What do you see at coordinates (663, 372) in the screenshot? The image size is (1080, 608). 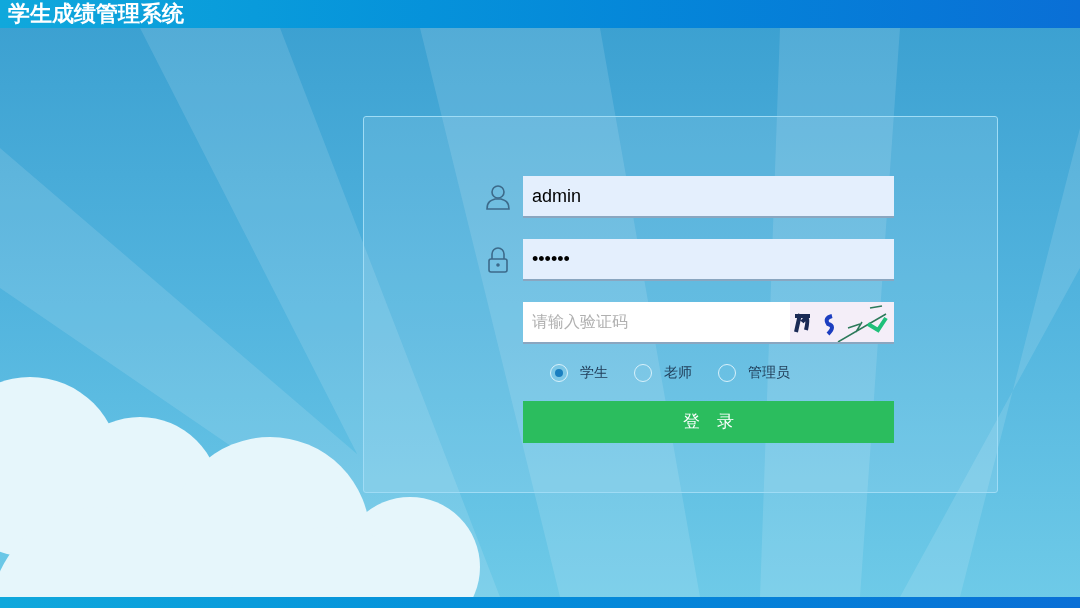 I see `role-radio: 老师` at bounding box center [663, 372].